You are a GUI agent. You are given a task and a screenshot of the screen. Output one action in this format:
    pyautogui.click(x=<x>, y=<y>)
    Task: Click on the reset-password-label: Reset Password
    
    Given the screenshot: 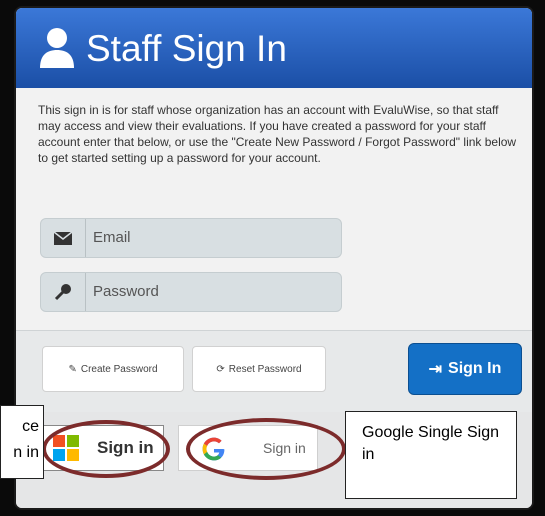 What is the action you would take?
    pyautogui.click(x=265, y=369)
    